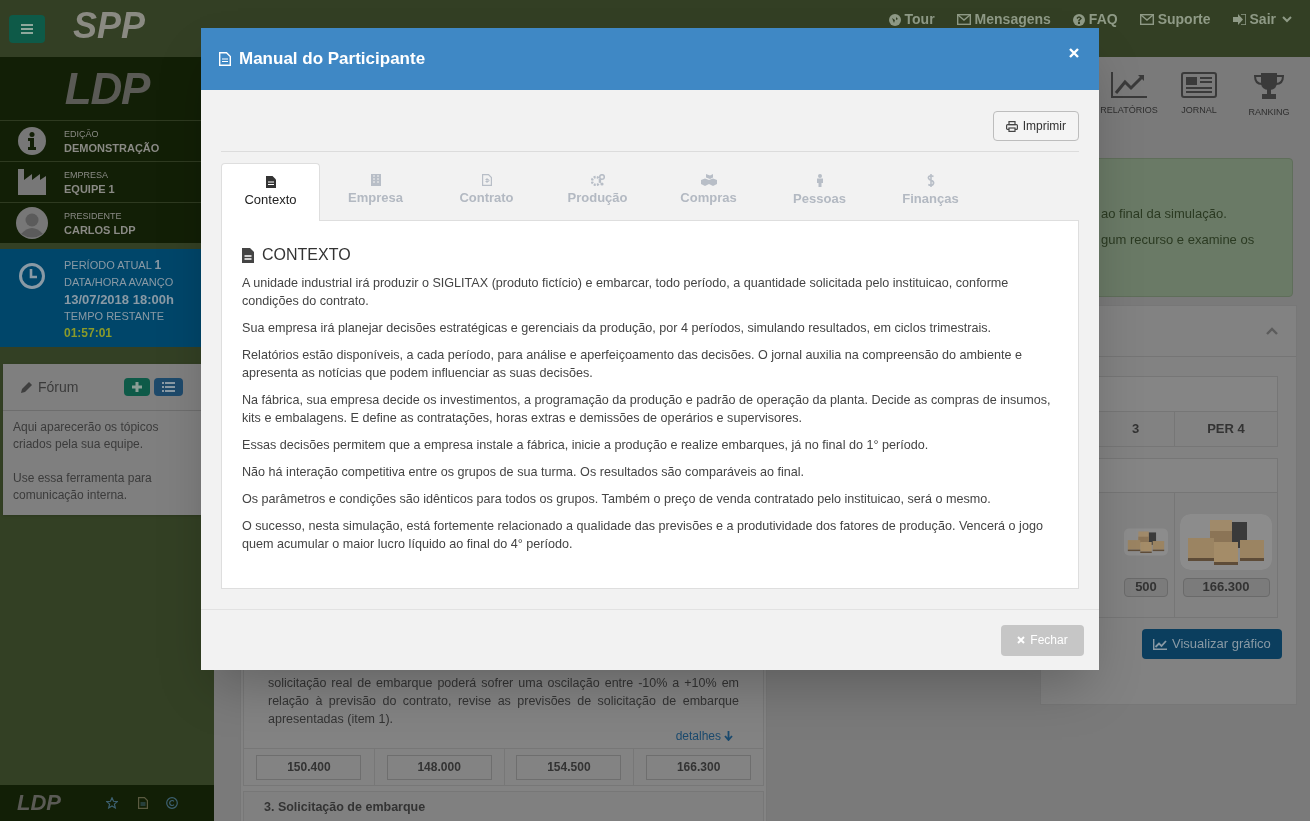  What do you see at coordinates (1136, 429) in the screenshot?
I see `table-header-cell-text: 3` at bounding box center [1136, 429].